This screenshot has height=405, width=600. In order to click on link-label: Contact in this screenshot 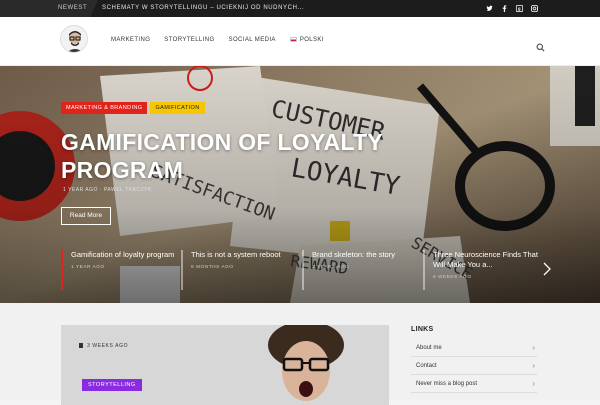, I will do `click(426, 366)`.